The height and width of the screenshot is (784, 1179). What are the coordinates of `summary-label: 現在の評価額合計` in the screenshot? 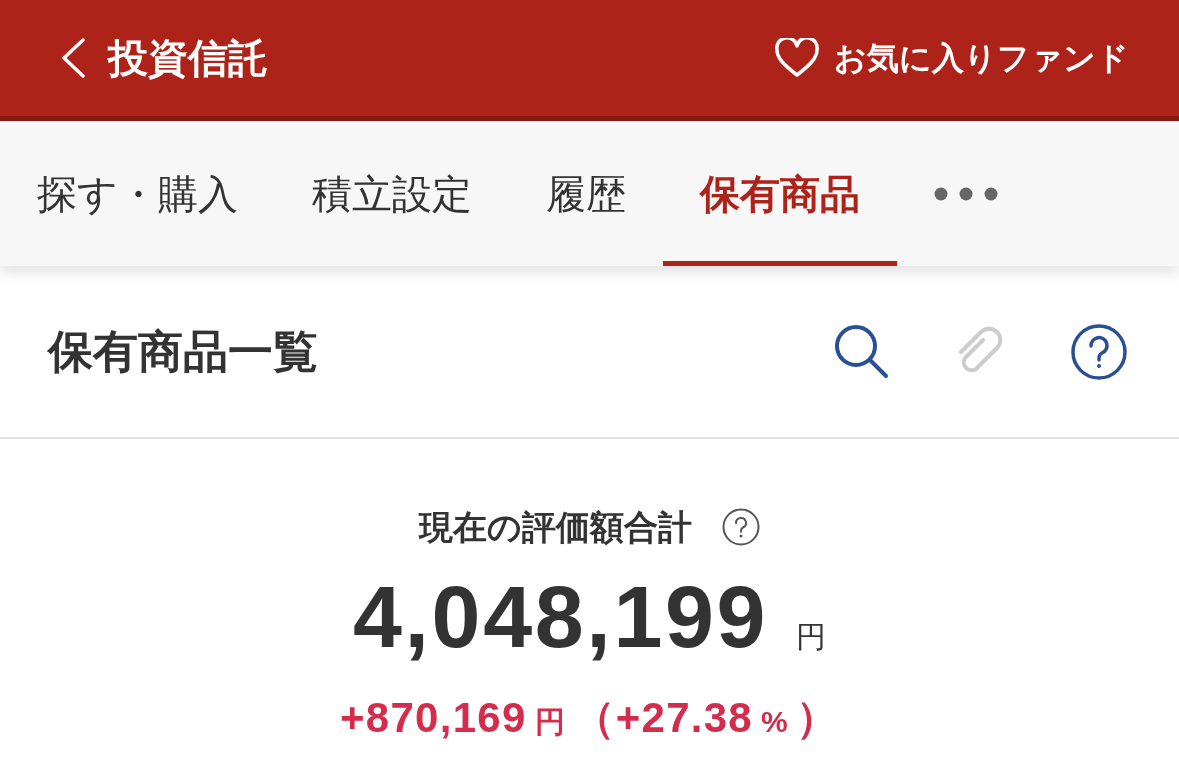 It's located at (555, 527).